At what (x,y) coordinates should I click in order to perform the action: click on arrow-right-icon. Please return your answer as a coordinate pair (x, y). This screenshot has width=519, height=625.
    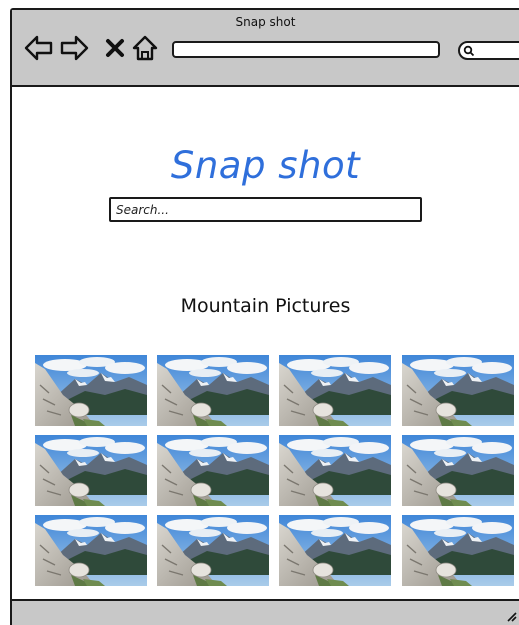
    Looking at the image, I should click on (74, 48).